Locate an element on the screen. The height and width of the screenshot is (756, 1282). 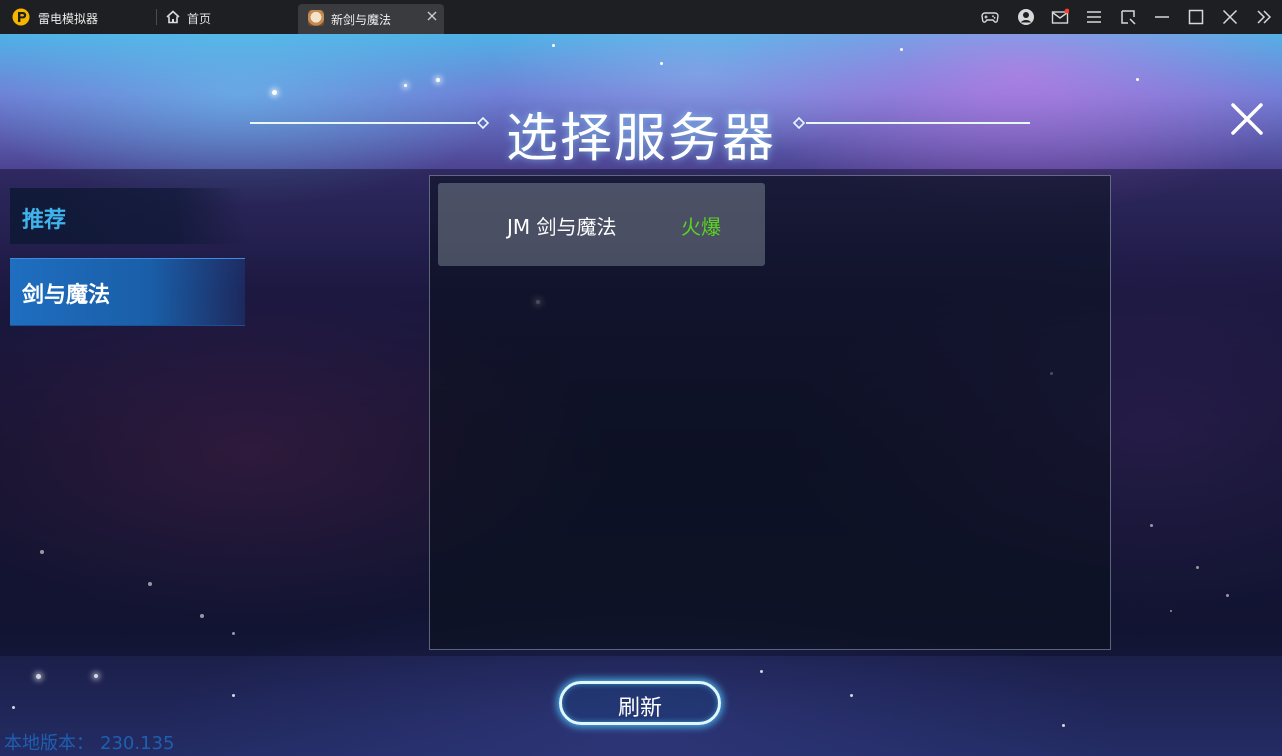
user-icon is located at coordinates (1026, 17).